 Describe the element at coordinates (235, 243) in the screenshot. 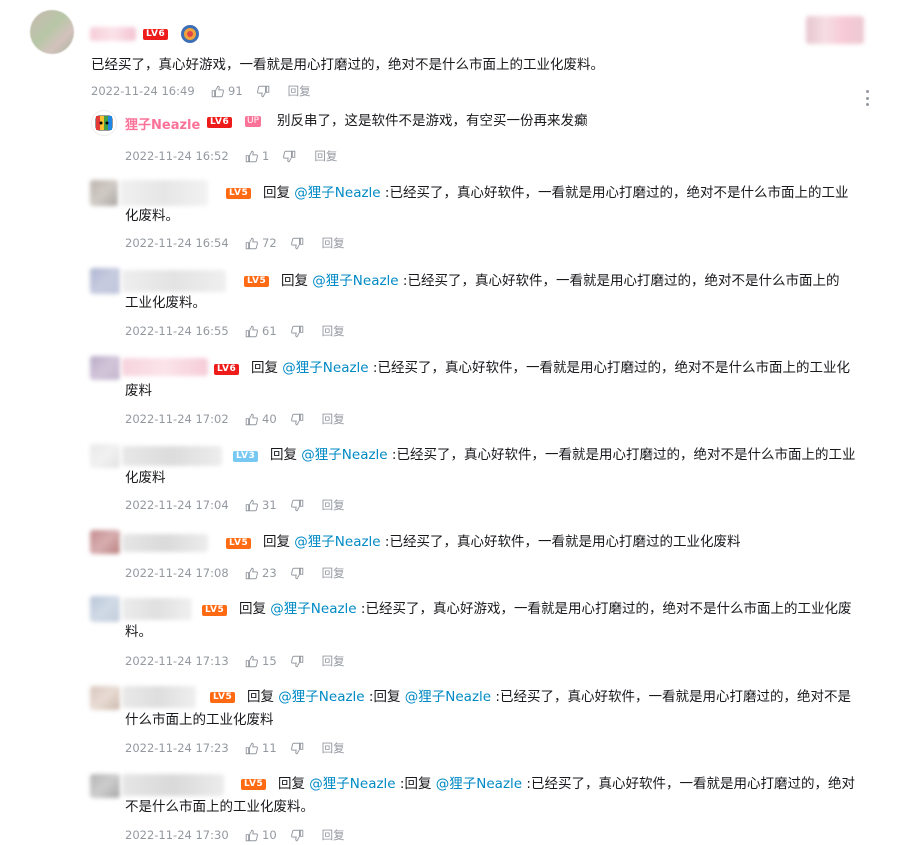

I see `reply-meta: 2022-11-24 16:54 72 回复` at that location.